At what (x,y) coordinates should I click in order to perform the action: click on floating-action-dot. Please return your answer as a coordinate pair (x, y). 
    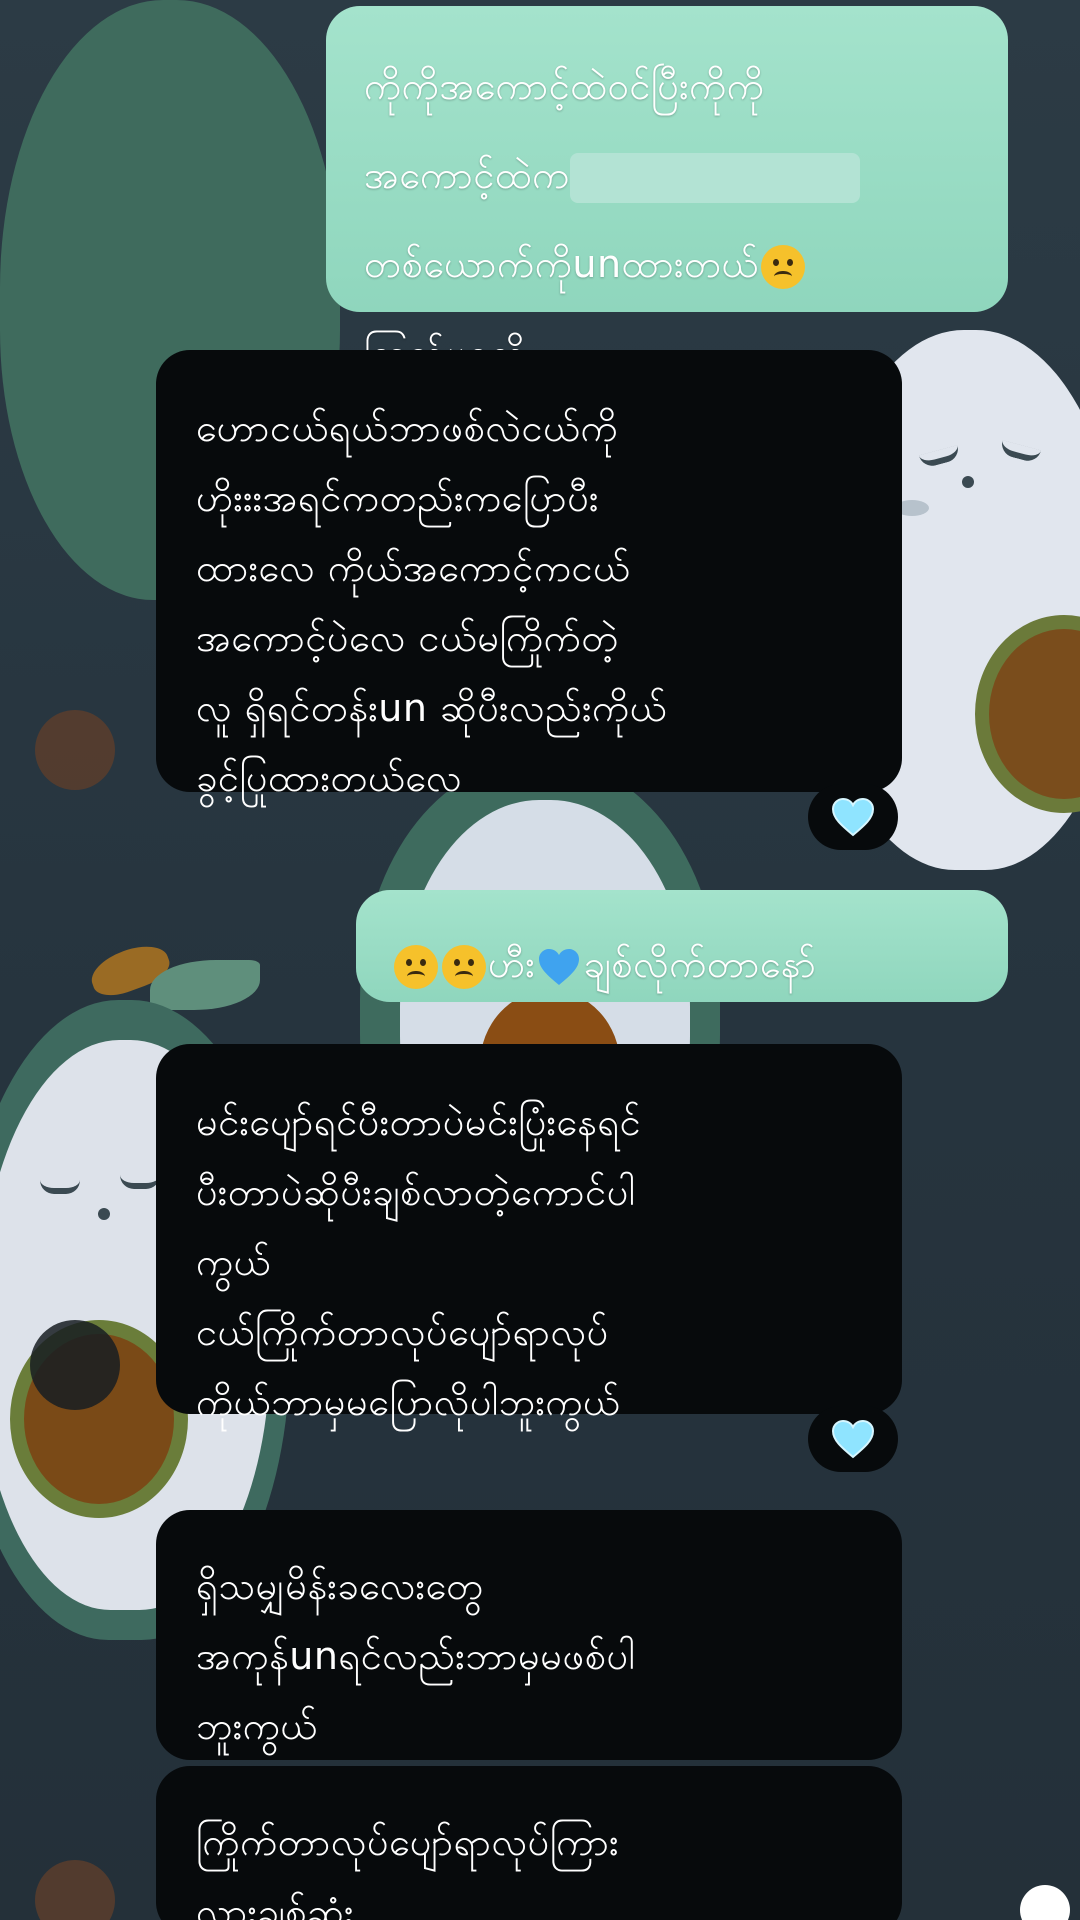
    Looking at the image, I should click on (1045, 1902).